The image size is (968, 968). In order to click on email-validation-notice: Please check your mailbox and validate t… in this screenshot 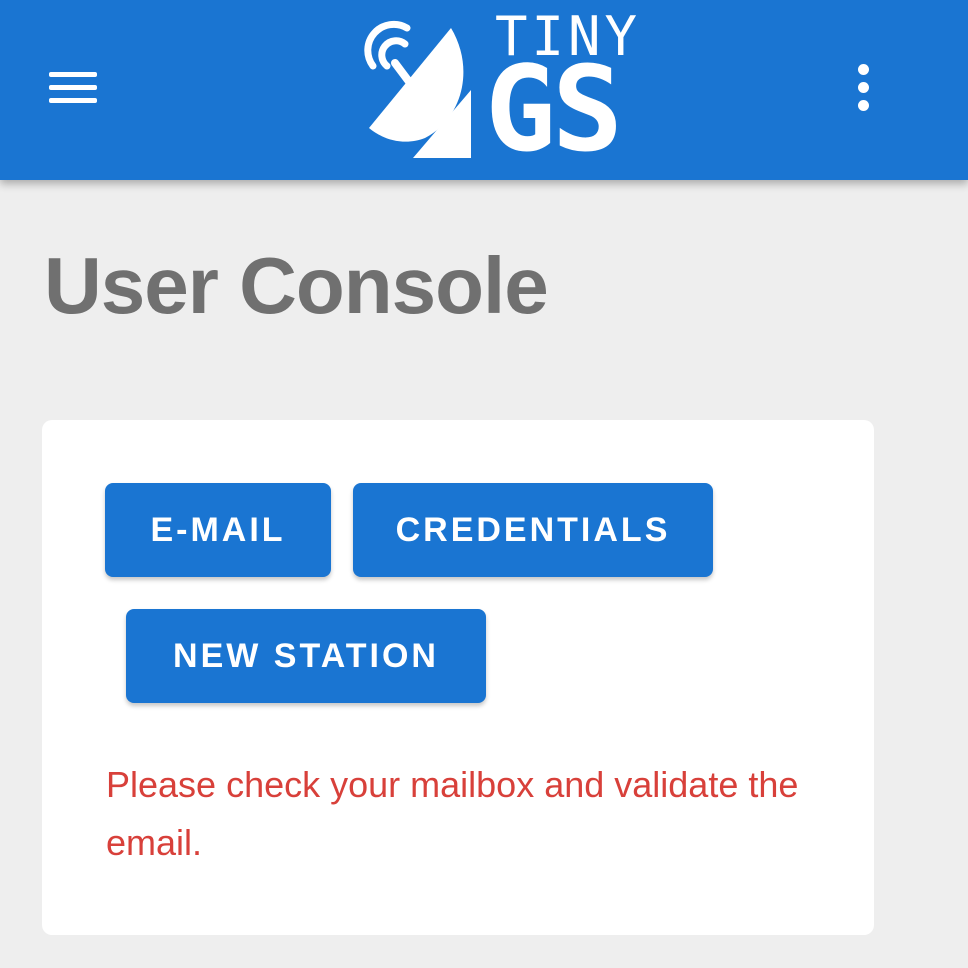, I will do `click(452, 813)`.